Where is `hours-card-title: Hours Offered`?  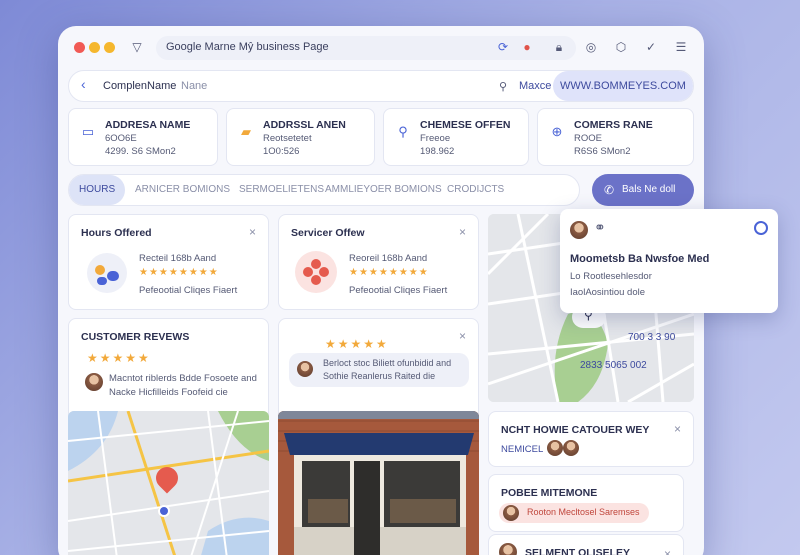
hours-card-title: Hours Offered is located at coordinates (116, 233).